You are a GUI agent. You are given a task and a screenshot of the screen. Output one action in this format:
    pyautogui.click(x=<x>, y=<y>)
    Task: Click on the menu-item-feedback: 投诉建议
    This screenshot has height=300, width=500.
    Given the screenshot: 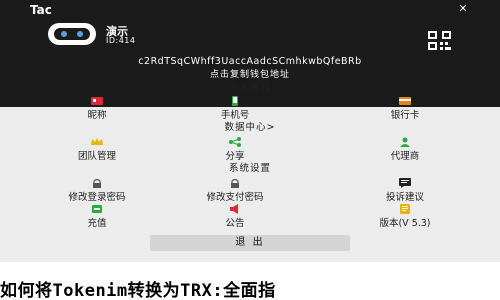 What is the action you would take?
    pyautogui.click(x=405, y=190)
    